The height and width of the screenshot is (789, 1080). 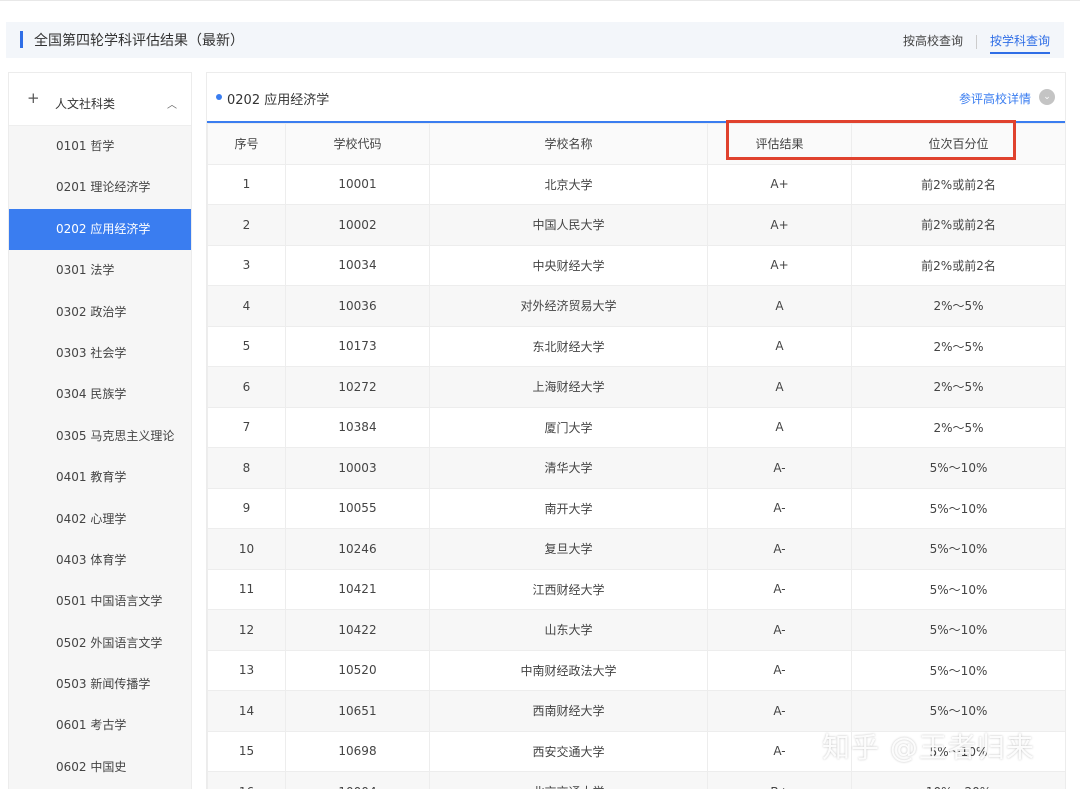 What do you see at coordinates (172, 103) in the screenshot?
I see `chevron-up-icon: ︿` at bounding box center [172, 103].